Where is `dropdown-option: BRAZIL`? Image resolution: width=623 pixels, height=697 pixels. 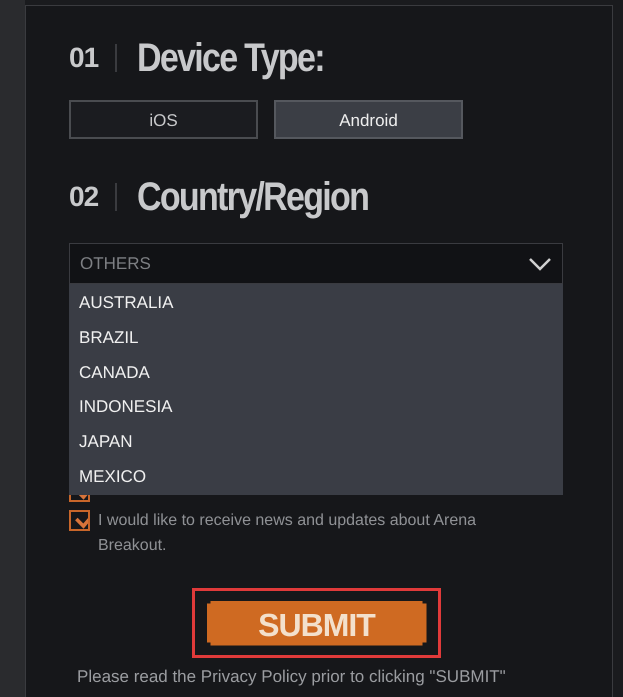 dropdown-option: BRAZIL is located at coordinates (316, 338).